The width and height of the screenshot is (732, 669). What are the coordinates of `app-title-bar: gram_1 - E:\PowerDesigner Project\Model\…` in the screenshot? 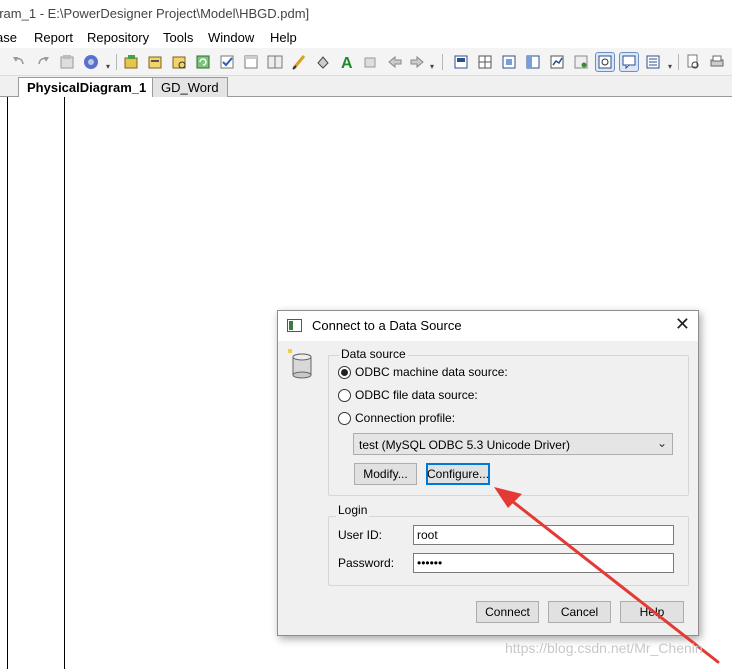 It's located at (366, 14).